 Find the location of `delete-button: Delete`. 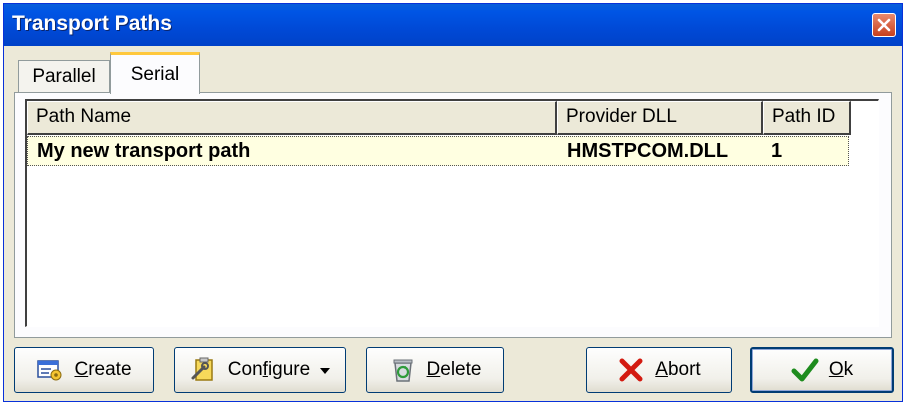

delete-button: Delete is located at coordinates (435, 370).